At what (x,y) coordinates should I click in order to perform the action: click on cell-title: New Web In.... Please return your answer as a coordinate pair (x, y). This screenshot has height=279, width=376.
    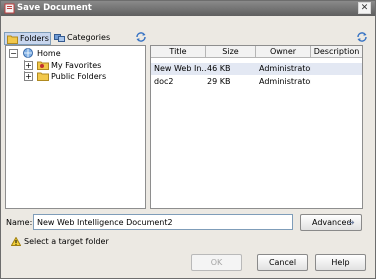
    Looking at the image, I should click on (180, 68).